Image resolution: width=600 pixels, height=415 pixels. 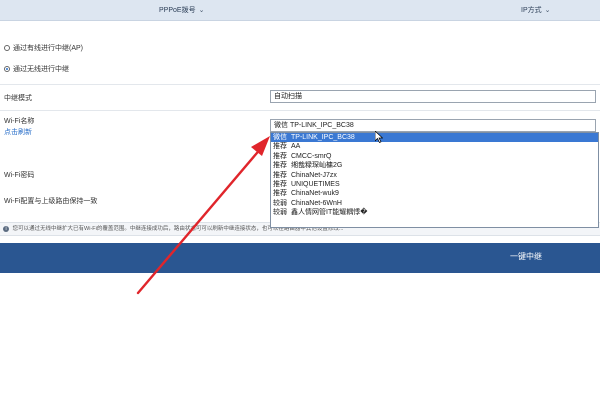 I want to click on radio-button-icon, so click(x=7, y=48).